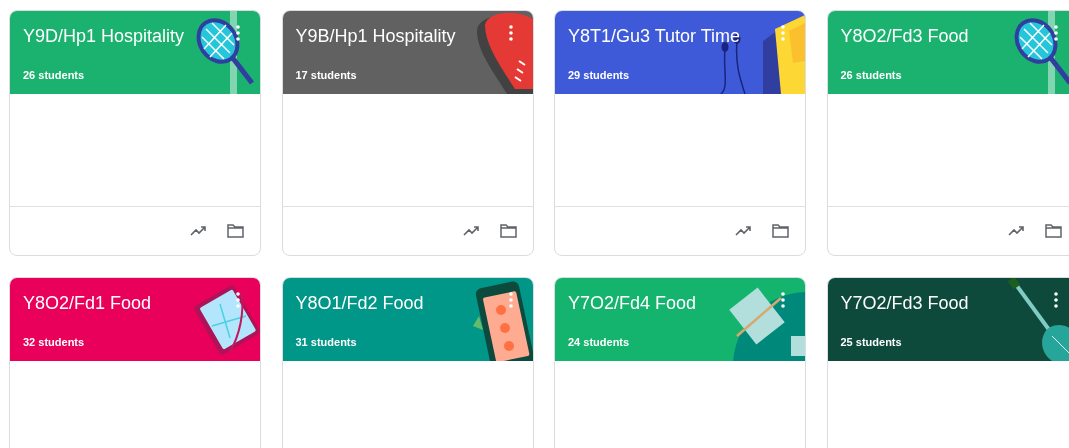 The width and height of the screenshot is (1069, 448). Describe the element at coordinates (654, 36) in the screenshot. I see `class-title: Y8T1/Gu3 Tutor Time` at that location.